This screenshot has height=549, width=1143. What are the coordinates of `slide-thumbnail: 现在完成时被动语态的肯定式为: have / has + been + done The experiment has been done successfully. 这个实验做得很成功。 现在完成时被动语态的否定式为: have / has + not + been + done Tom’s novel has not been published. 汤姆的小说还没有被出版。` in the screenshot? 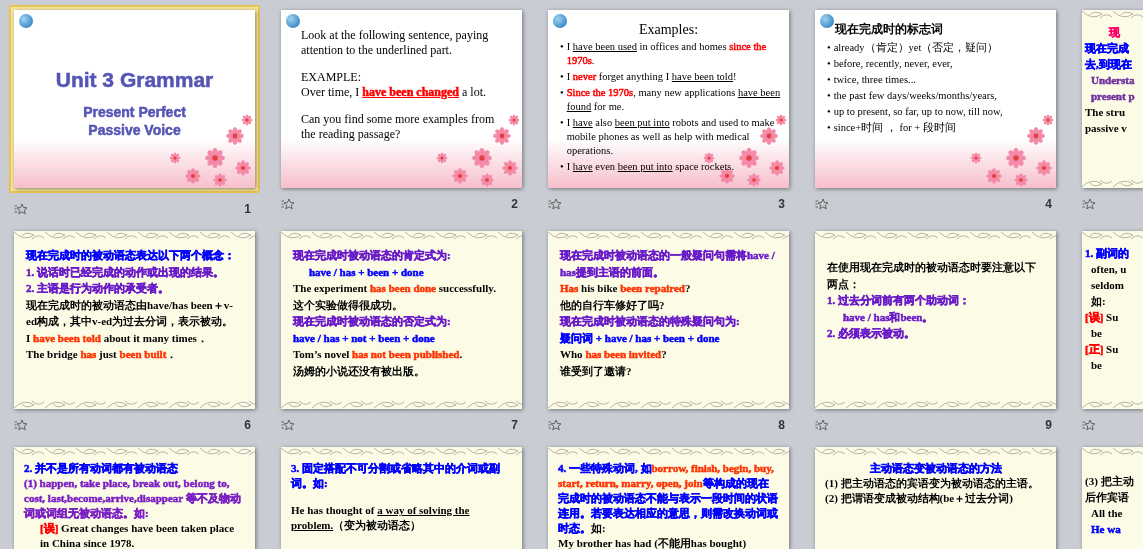 It's located at (401, 320).